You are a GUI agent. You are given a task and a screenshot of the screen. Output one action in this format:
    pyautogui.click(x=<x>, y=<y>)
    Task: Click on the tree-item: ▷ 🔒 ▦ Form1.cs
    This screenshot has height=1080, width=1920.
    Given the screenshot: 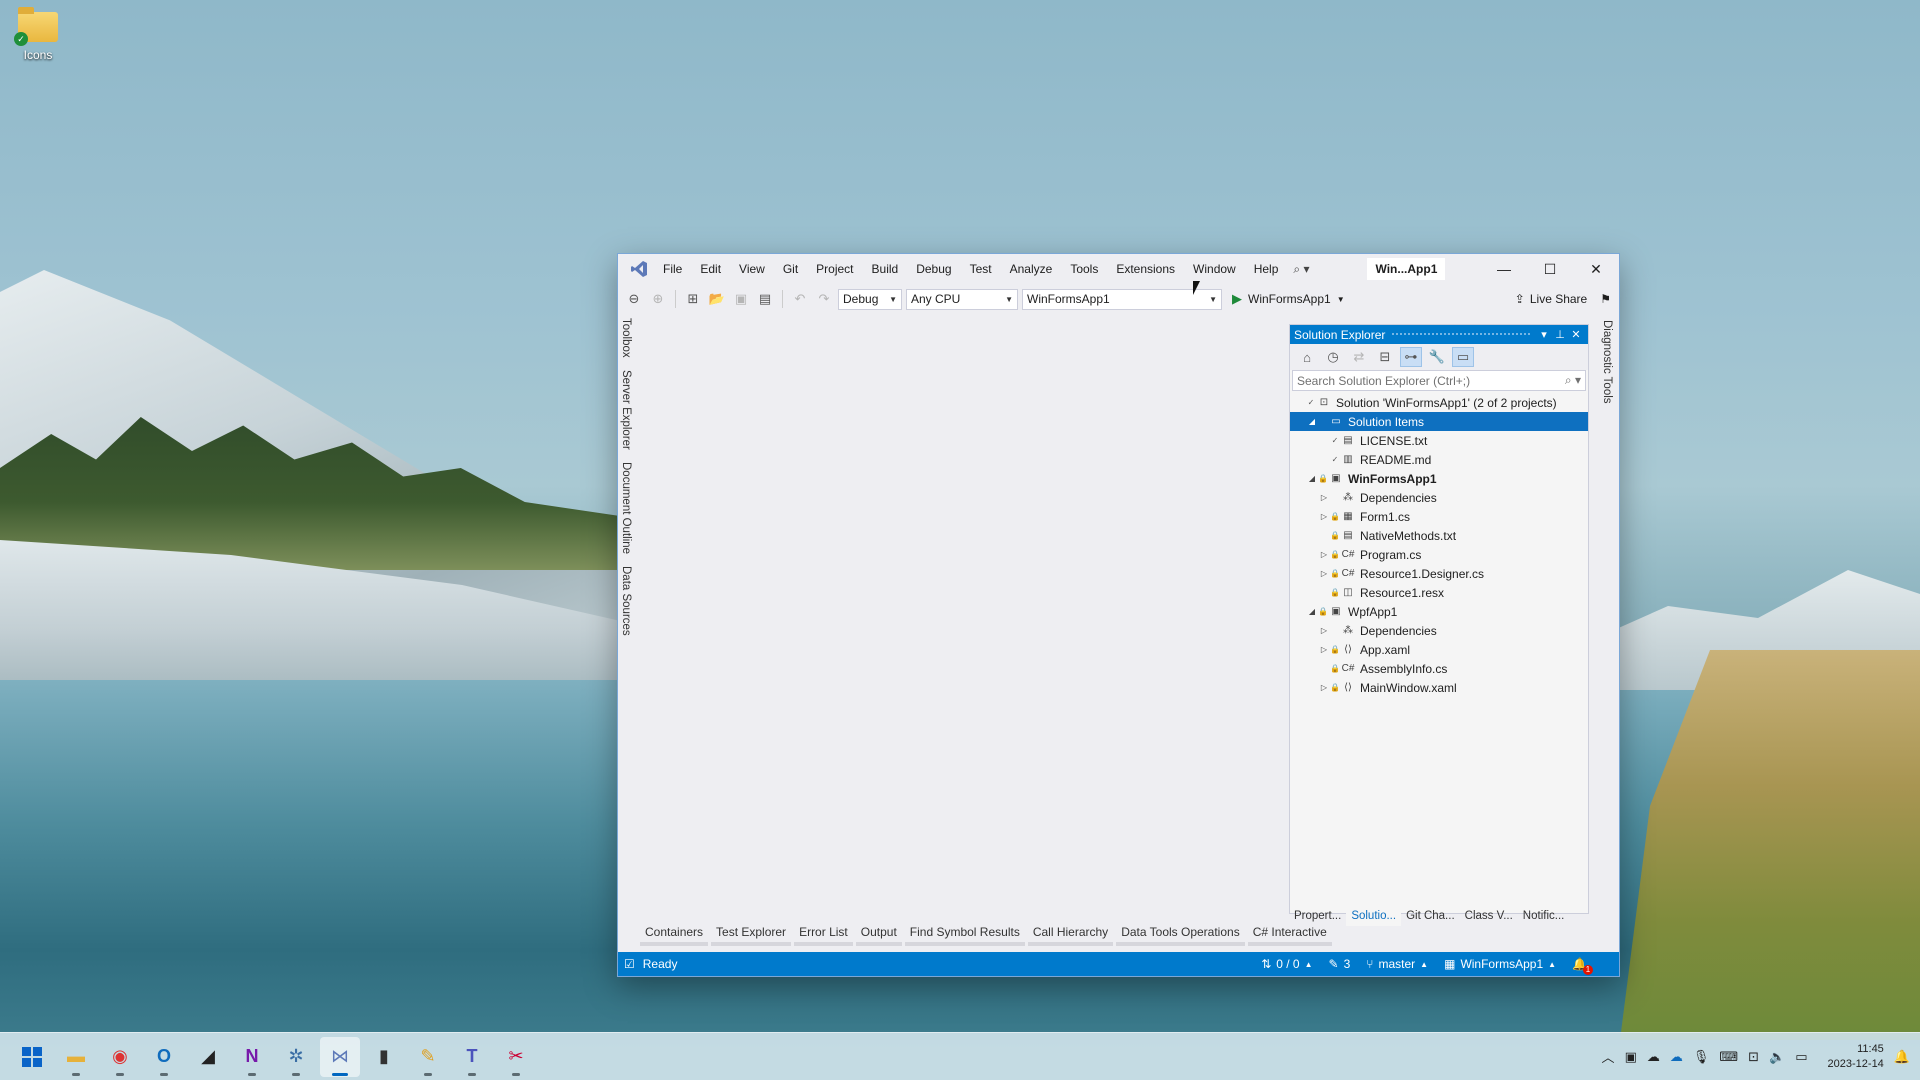 What is the action you would take?
    pyautogui.click(x=1439, y=516)
    